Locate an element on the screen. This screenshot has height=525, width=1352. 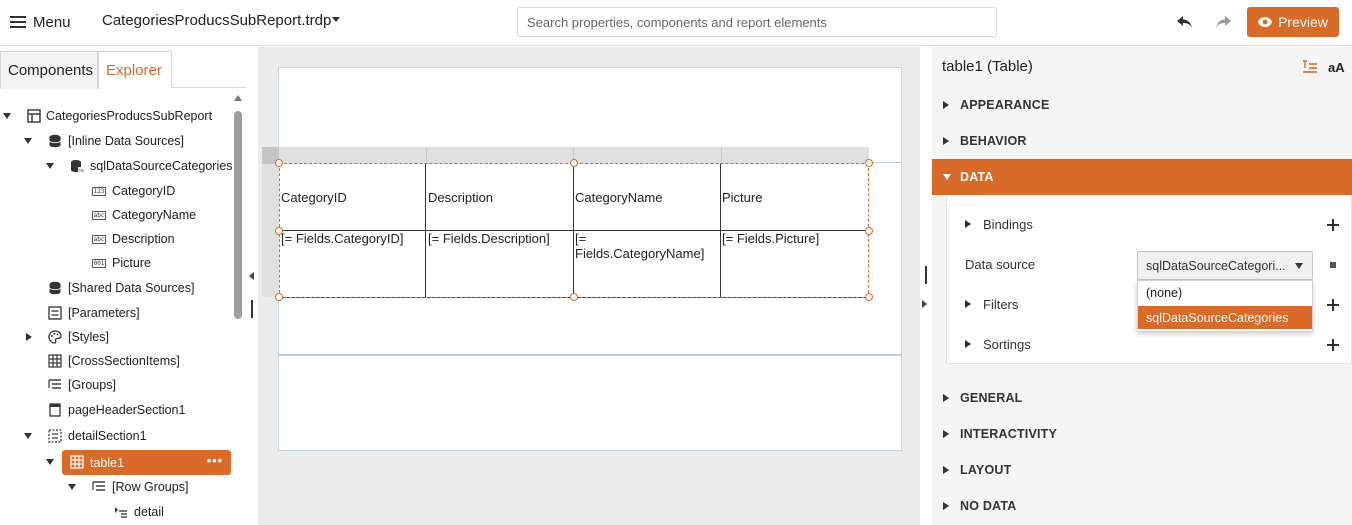
menu-label: Menu is located at coordinates (52, 22).